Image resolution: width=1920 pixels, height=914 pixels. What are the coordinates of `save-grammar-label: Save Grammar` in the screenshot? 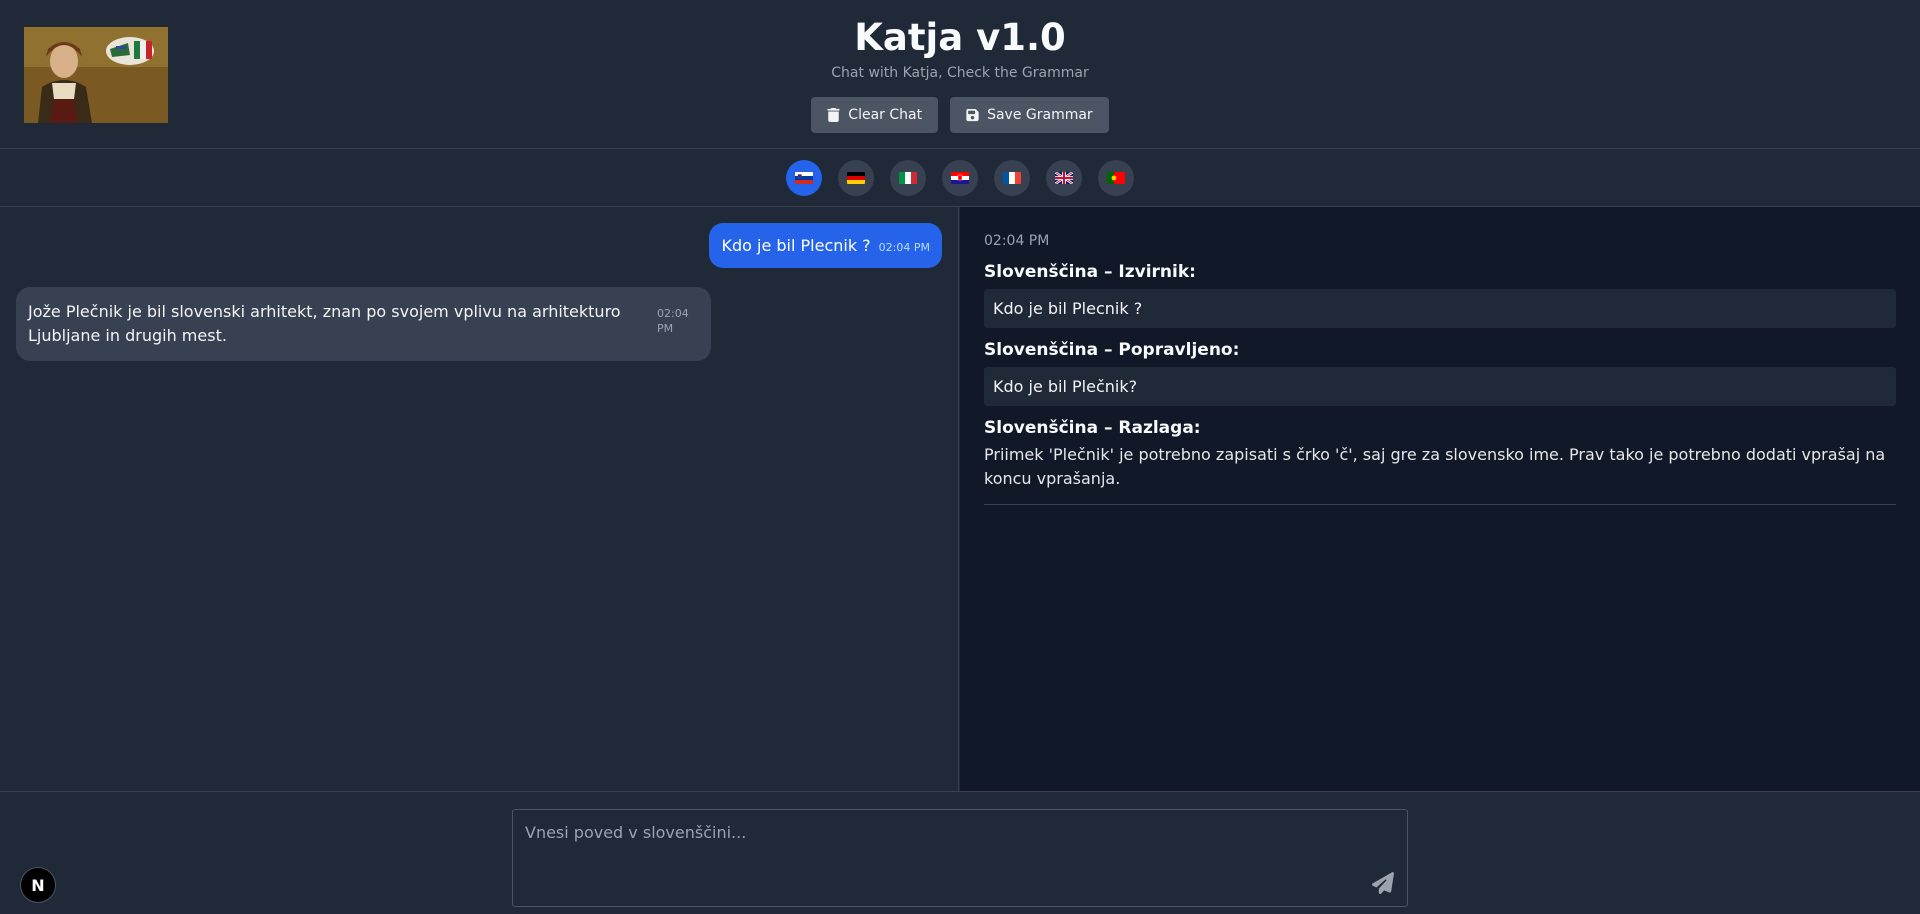 It's located at (1040, 115).